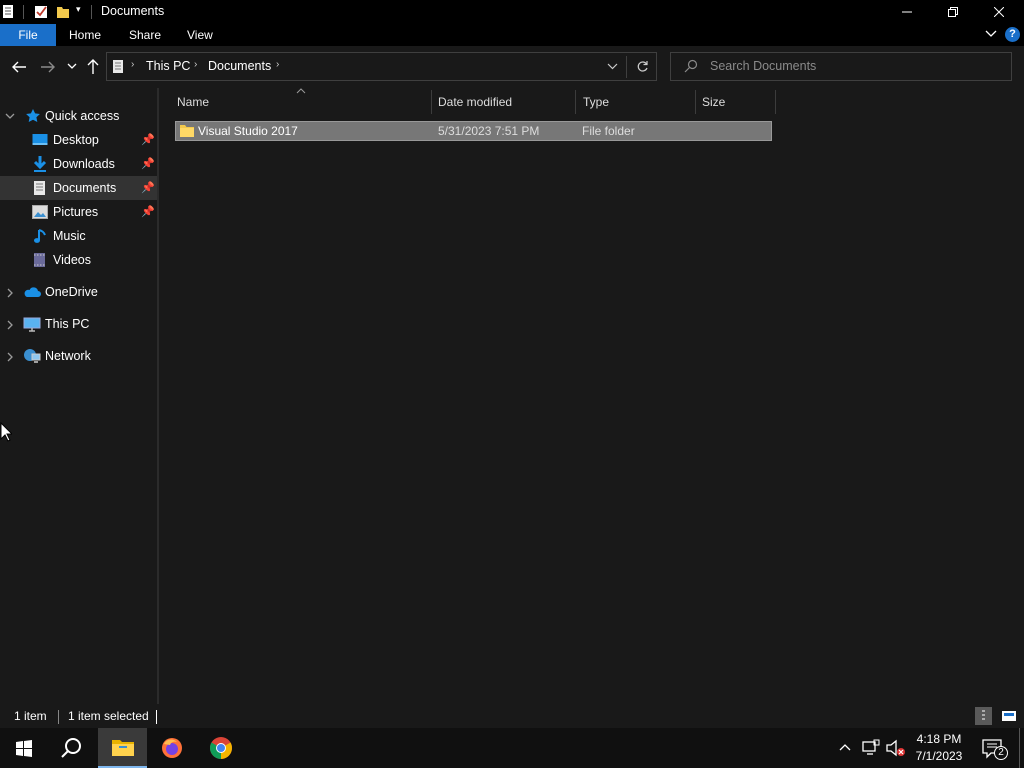 This screenshot has width=1024, height=768. Describe the element at coordinates (85, 35) in the screenshot. I see `tab-home: Home` at that location.